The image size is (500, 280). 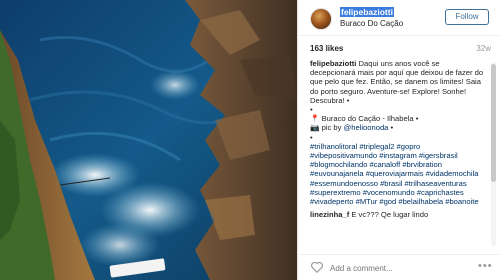 I want to click on add-comment-row: •••, so click(x=399, y=267).